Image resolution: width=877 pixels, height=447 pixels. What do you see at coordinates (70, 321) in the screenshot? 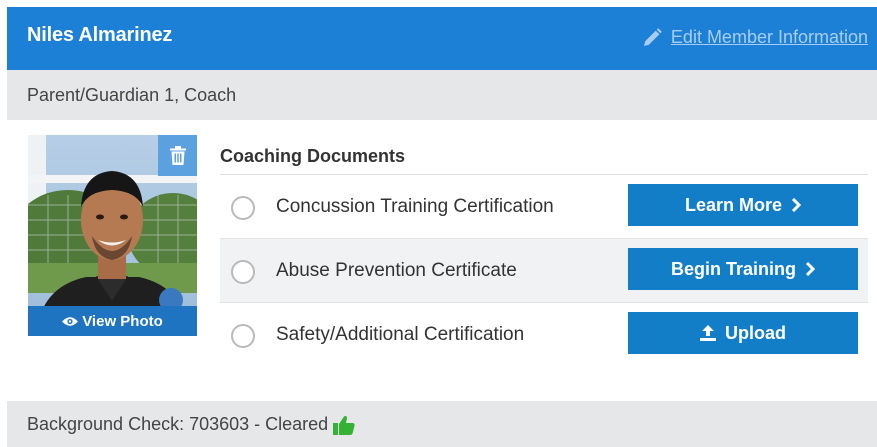
I see `eye-icon` at bounding box center [70, 321].